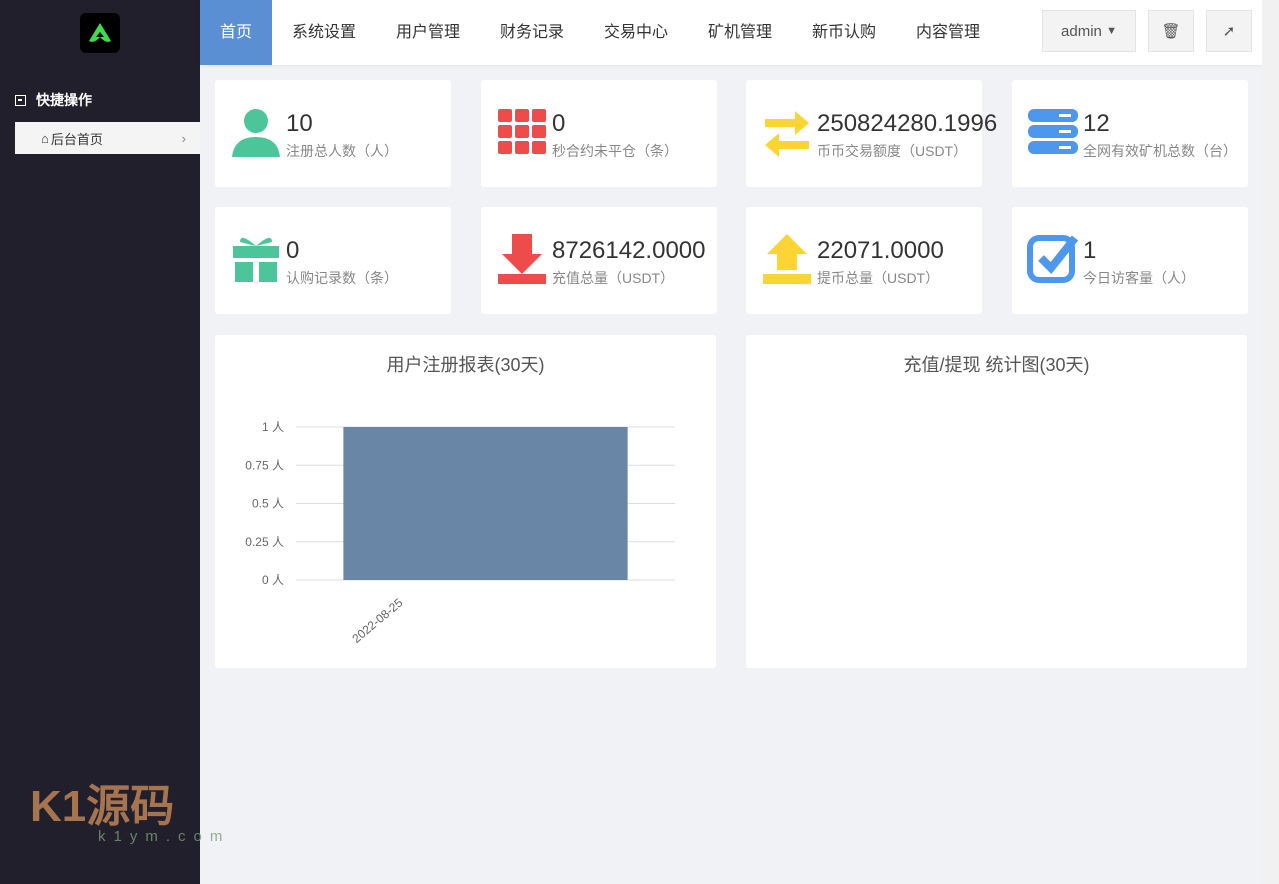 Image resolution: width=1279 pixels, height=884 pixels. I want to click on stat-label: 全网有效矿机总数（台）, so click(1160, 151).